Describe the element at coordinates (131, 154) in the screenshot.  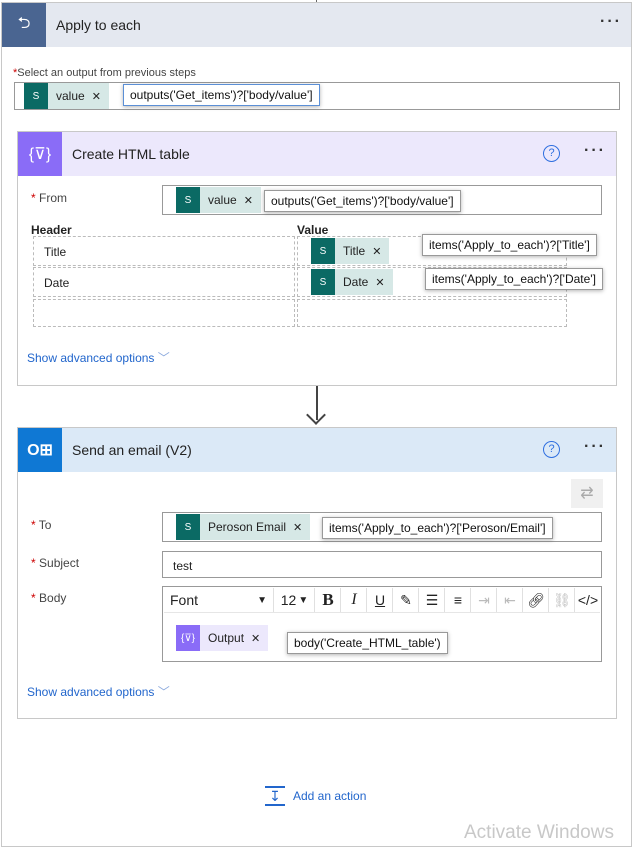
I see `card-title: Create HTML table` at that location.